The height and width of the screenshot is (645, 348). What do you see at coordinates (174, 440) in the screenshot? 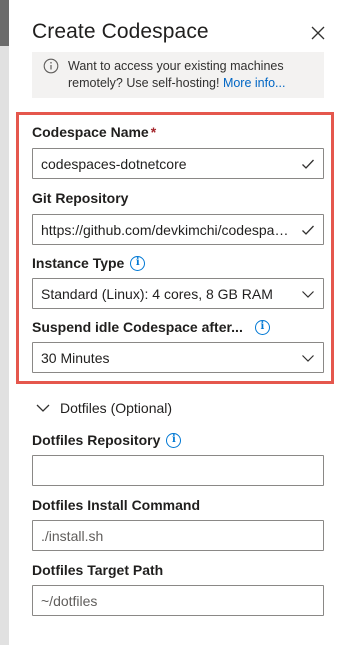
I see `dotfiles-repository-info-icon: i` at bounding box center [174, 440].